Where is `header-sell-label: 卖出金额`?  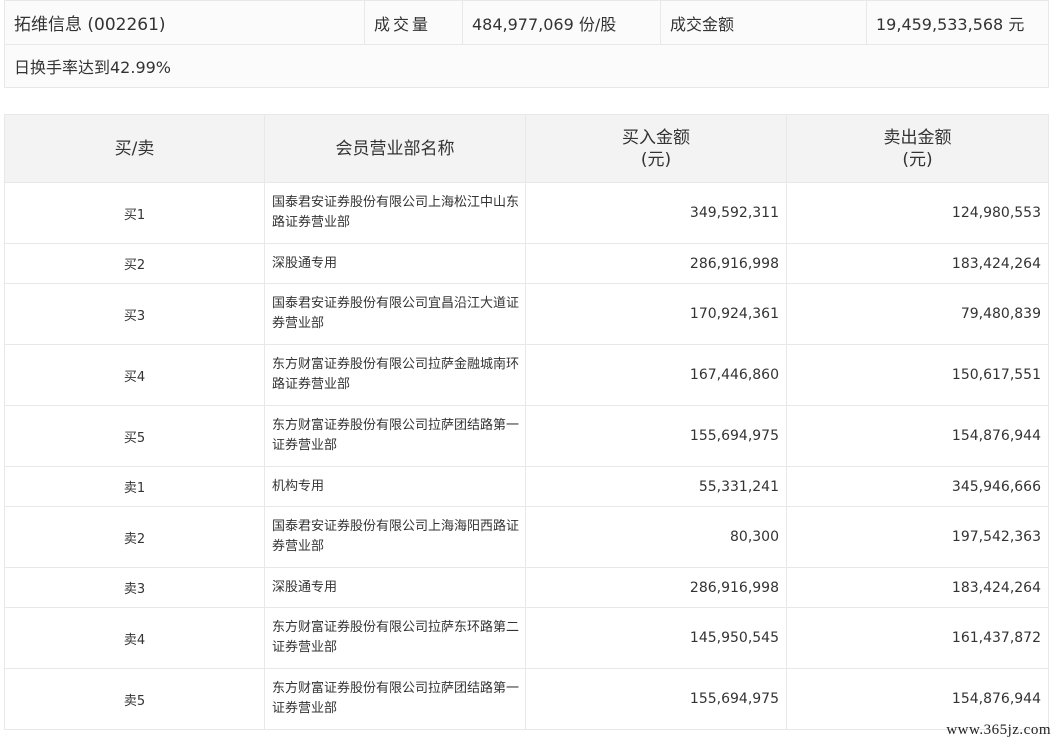 header-sell-label: 卖出金额 is located at coordinates (917, 137).